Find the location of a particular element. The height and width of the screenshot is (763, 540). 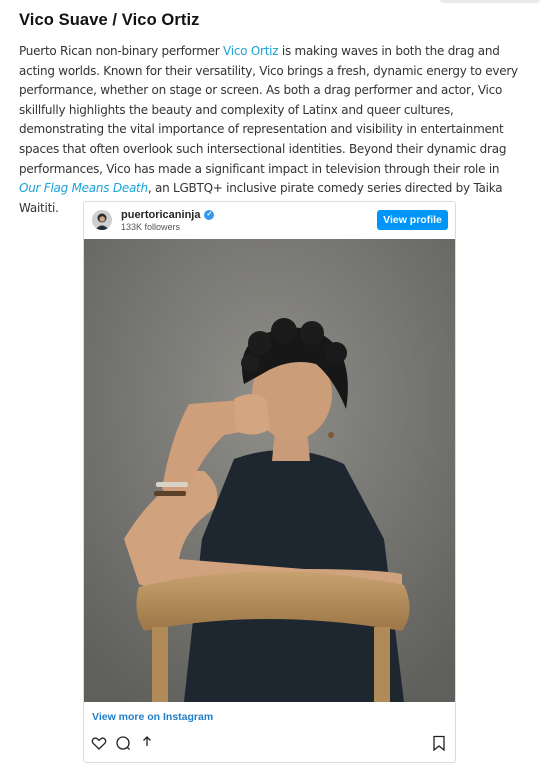

bookmark-icon is located at coordinates (439, 745).